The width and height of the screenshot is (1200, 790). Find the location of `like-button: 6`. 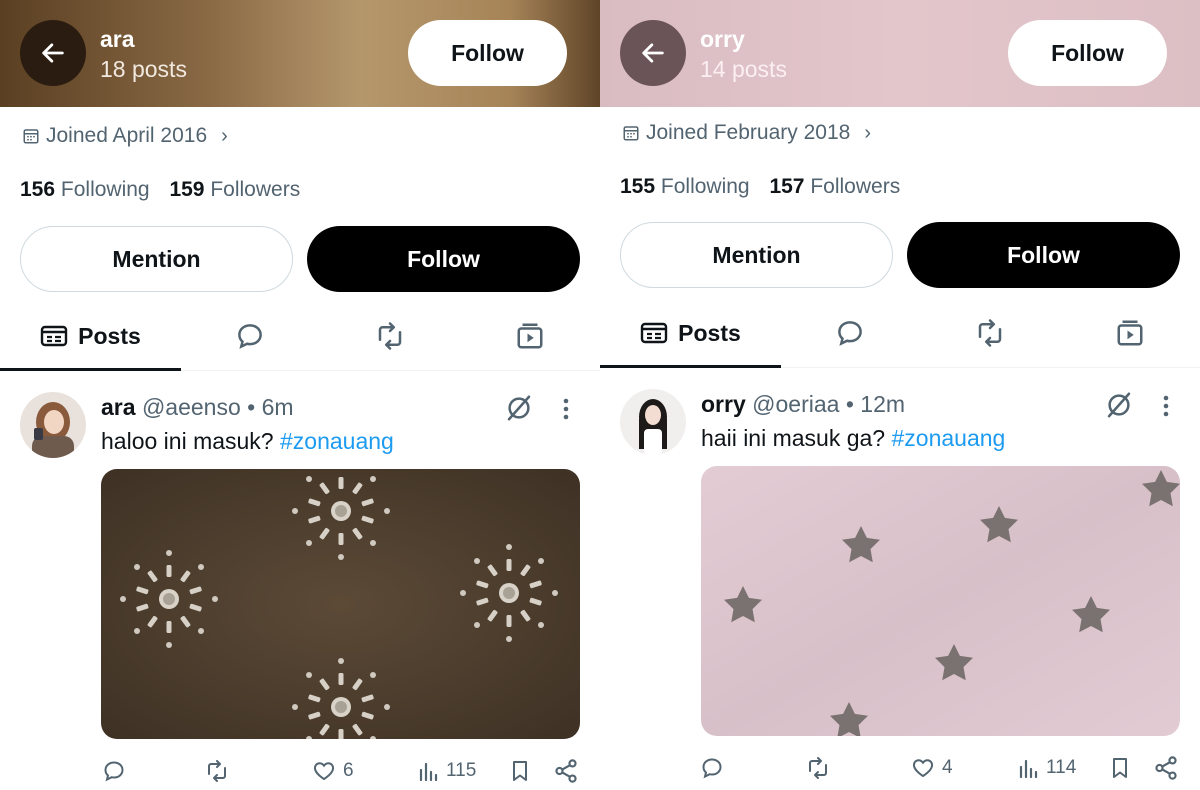

like-button: 6 is located at coordinates (332, 771).